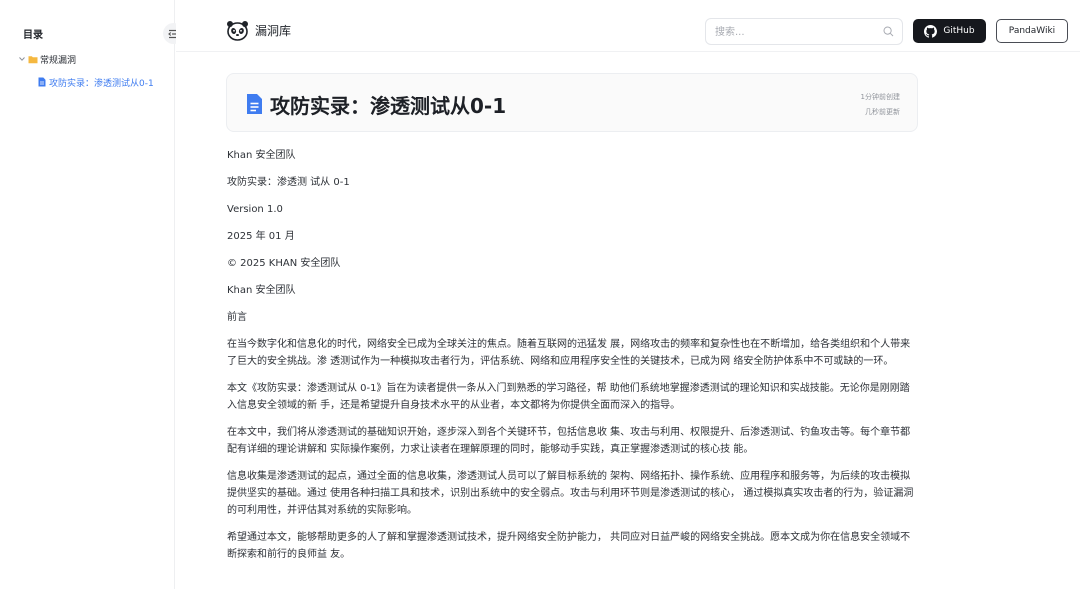  Describe the element at coordinates (237, 31) in the screenshot. I see `panda-logo-icon` at that location.